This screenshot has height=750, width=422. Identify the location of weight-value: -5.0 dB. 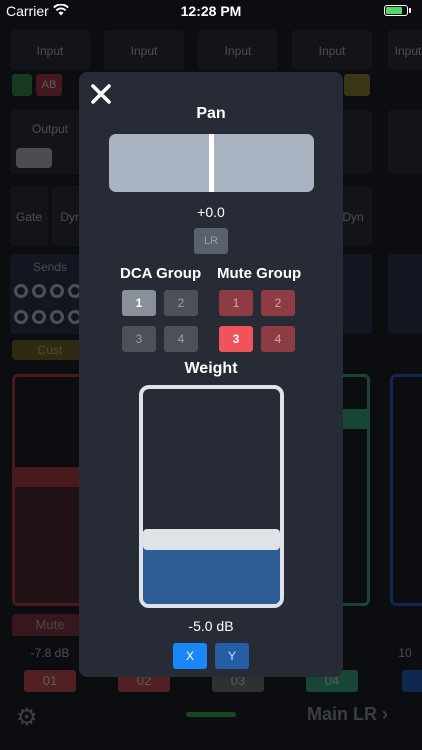
(211, 626).